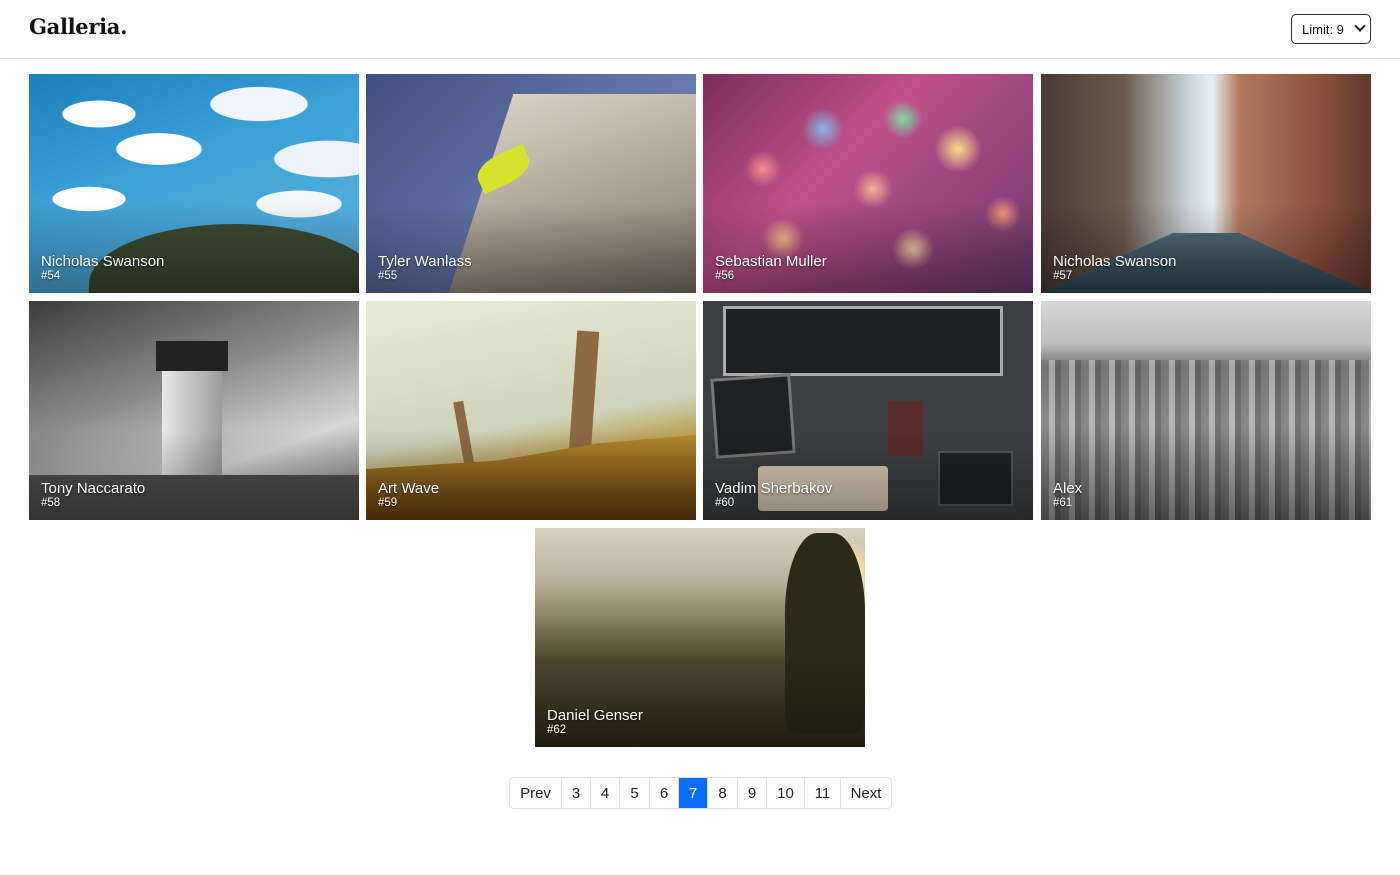 This screenshot has width=1400, height=875. Describe the element at coordinates (605, 793) in the screenshot. I see `page-button: 4` at that location.